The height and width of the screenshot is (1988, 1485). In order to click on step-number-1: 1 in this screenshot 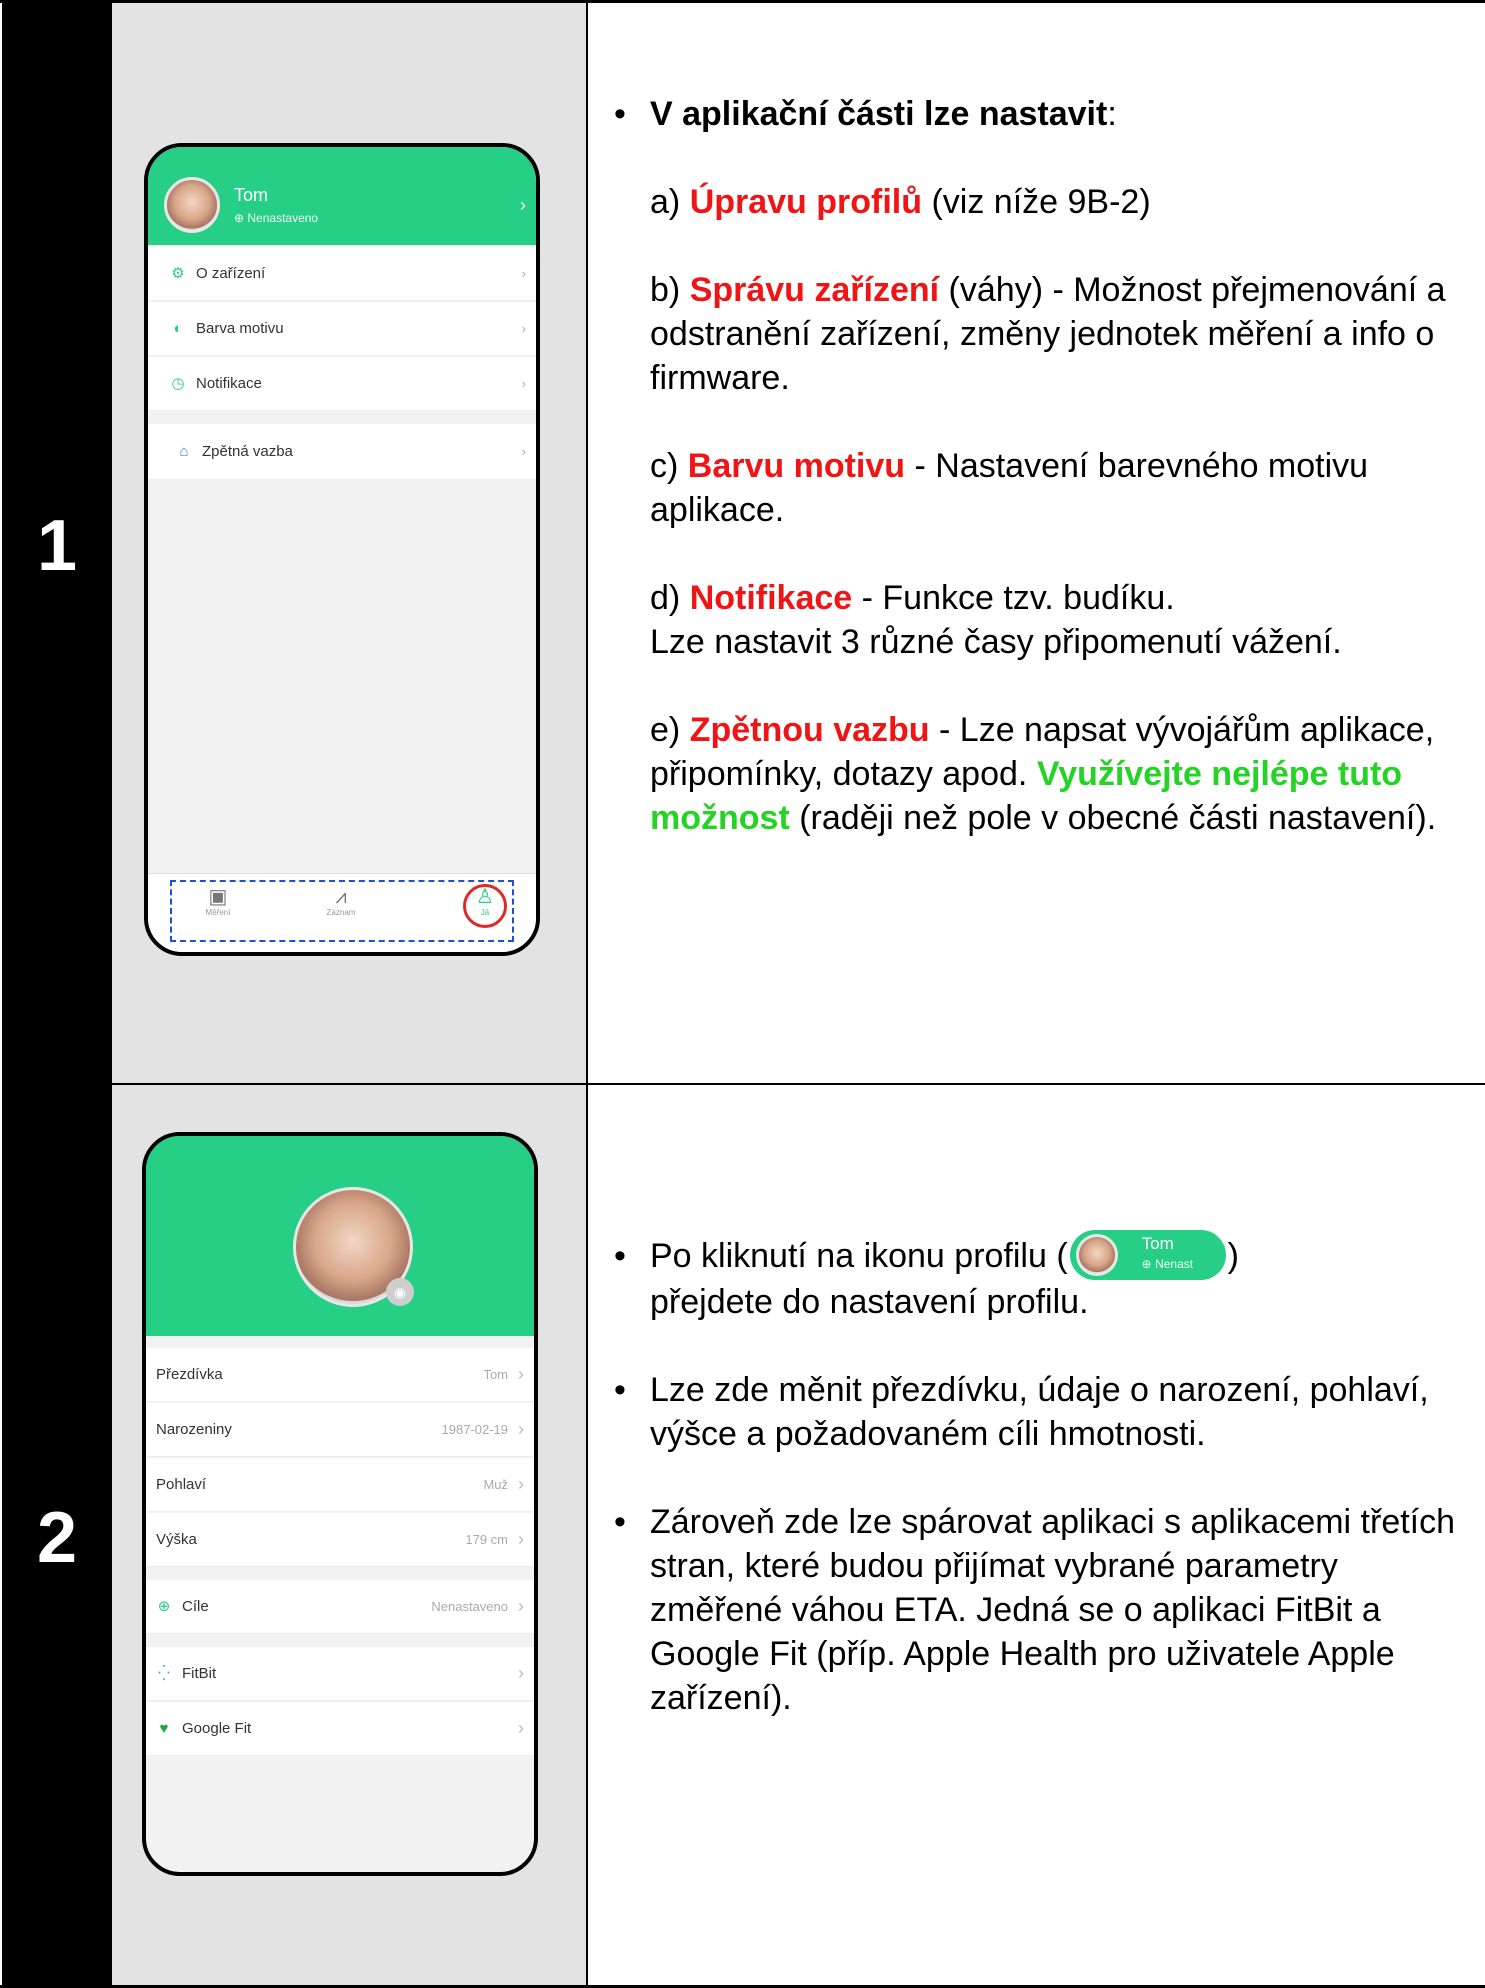, I will do `click(57, 546)`.